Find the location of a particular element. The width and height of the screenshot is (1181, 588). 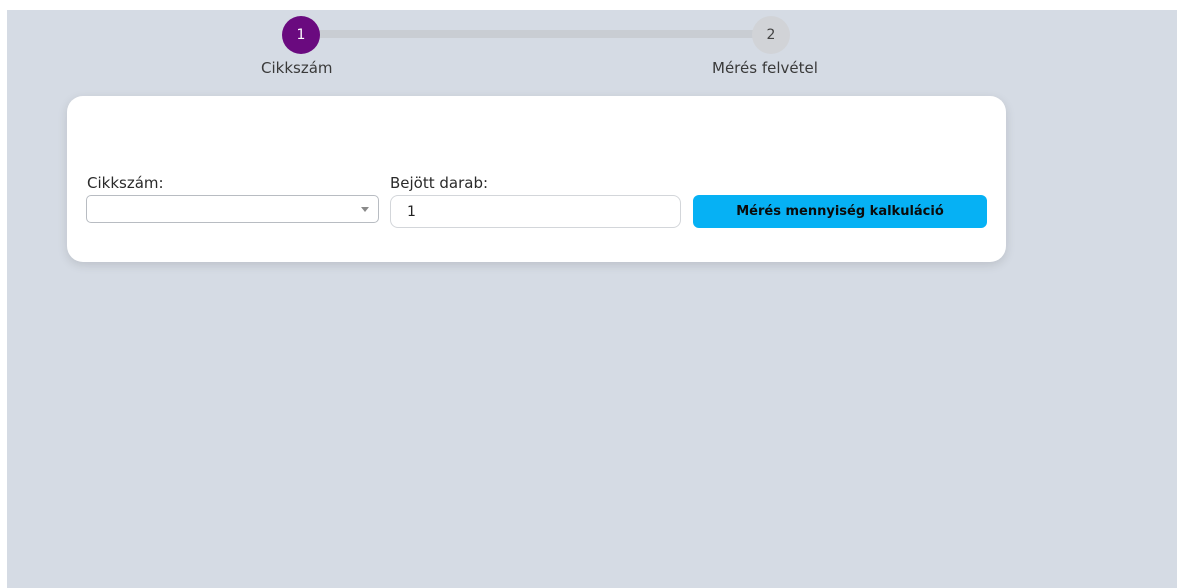

step-2-label: Mérés felvétel is located at coordinates (765, 68).